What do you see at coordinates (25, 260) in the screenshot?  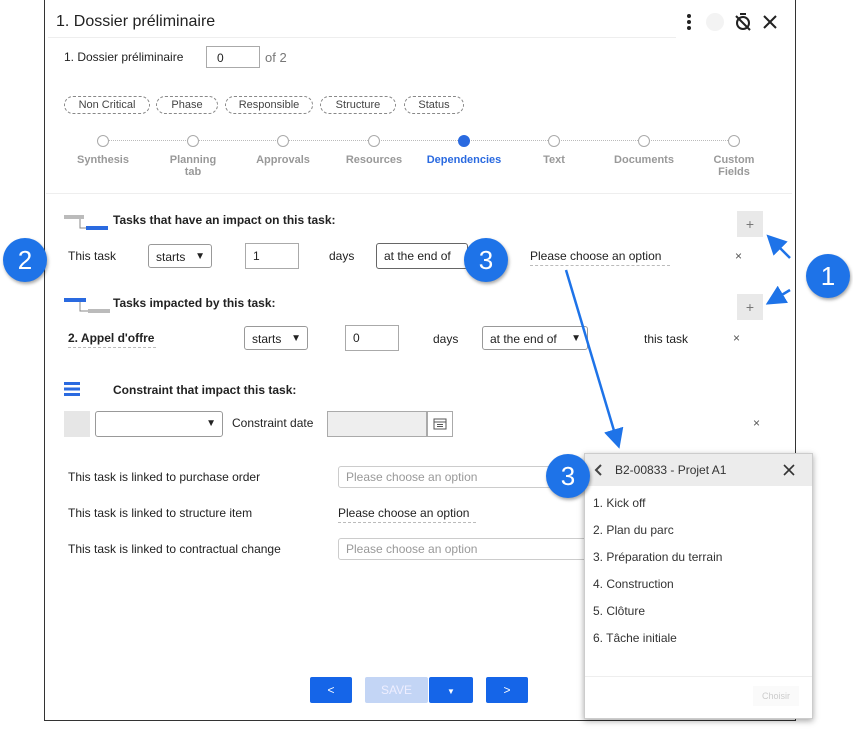 I see `annotation-badge-2: 2` at bounding box center [25, 260].